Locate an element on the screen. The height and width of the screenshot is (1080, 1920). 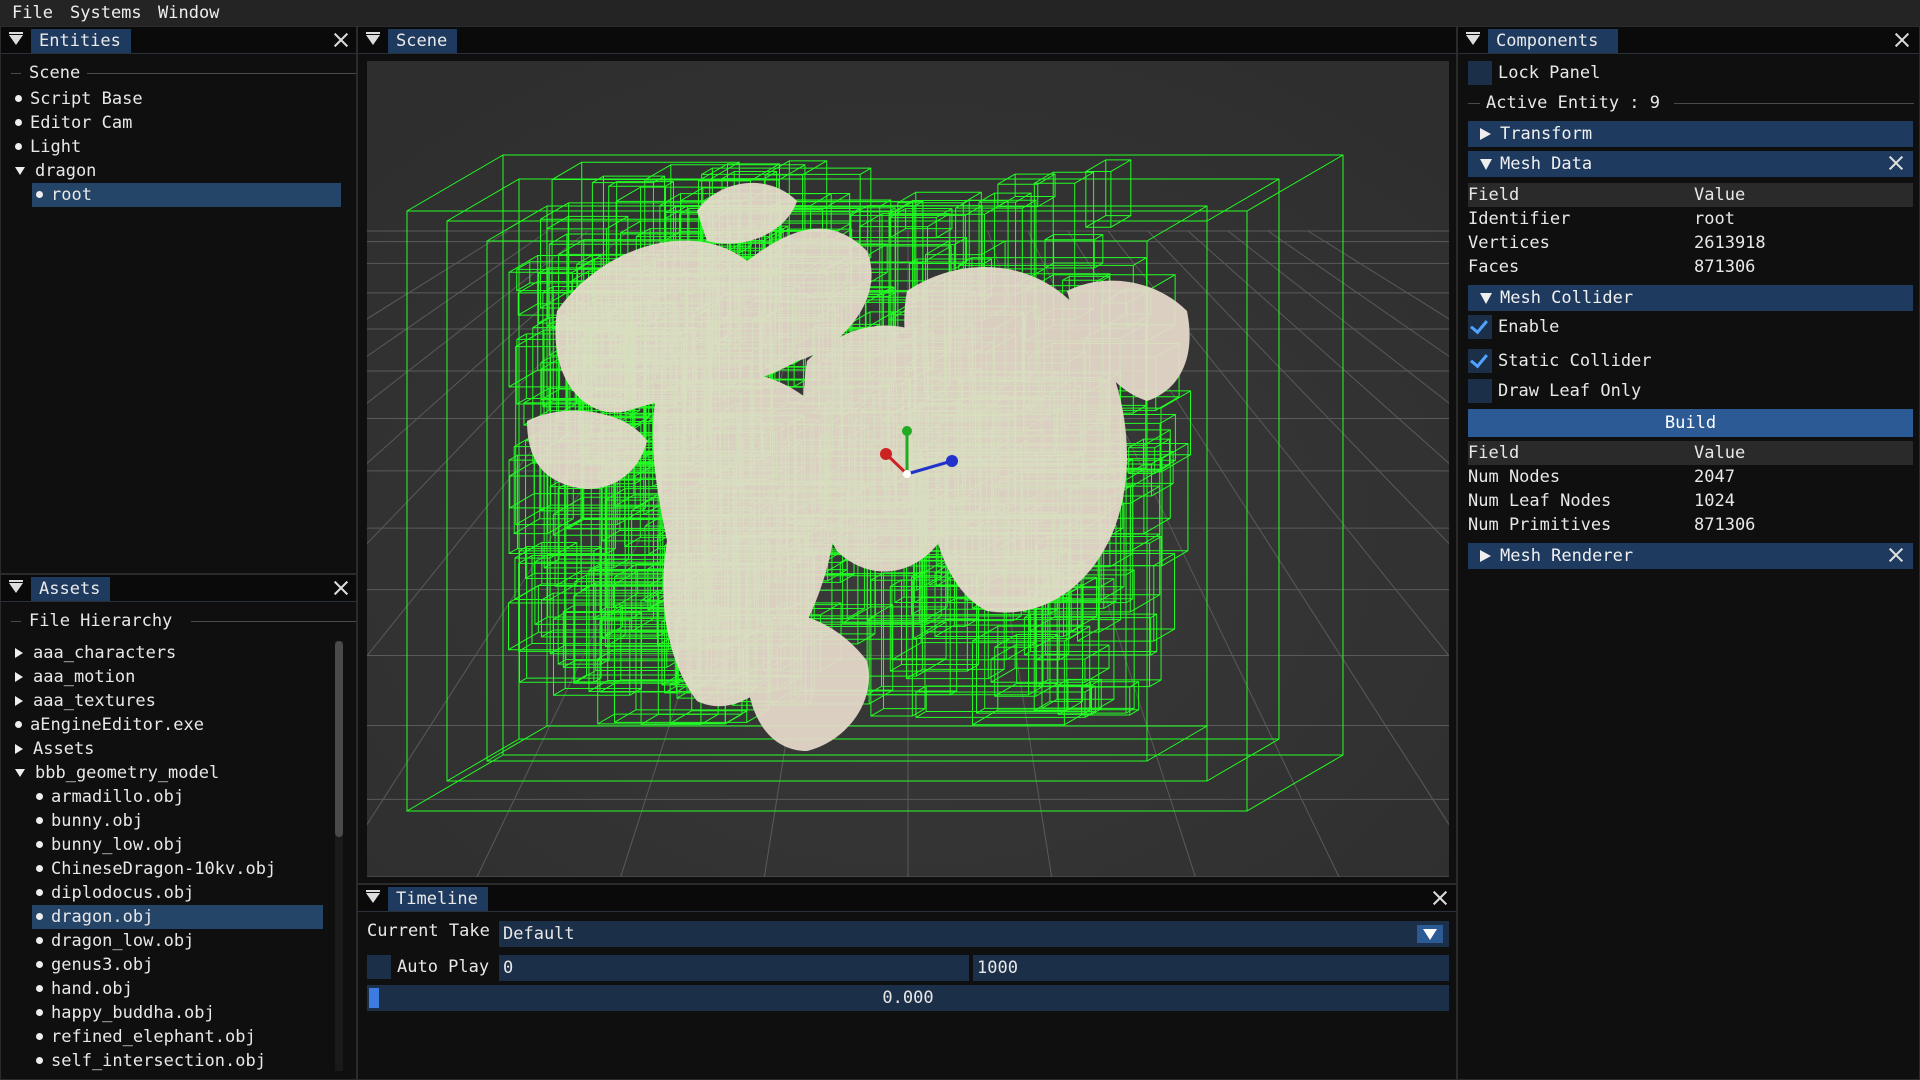
tree-item: Editor Cam is located at coordinates (161, 123).